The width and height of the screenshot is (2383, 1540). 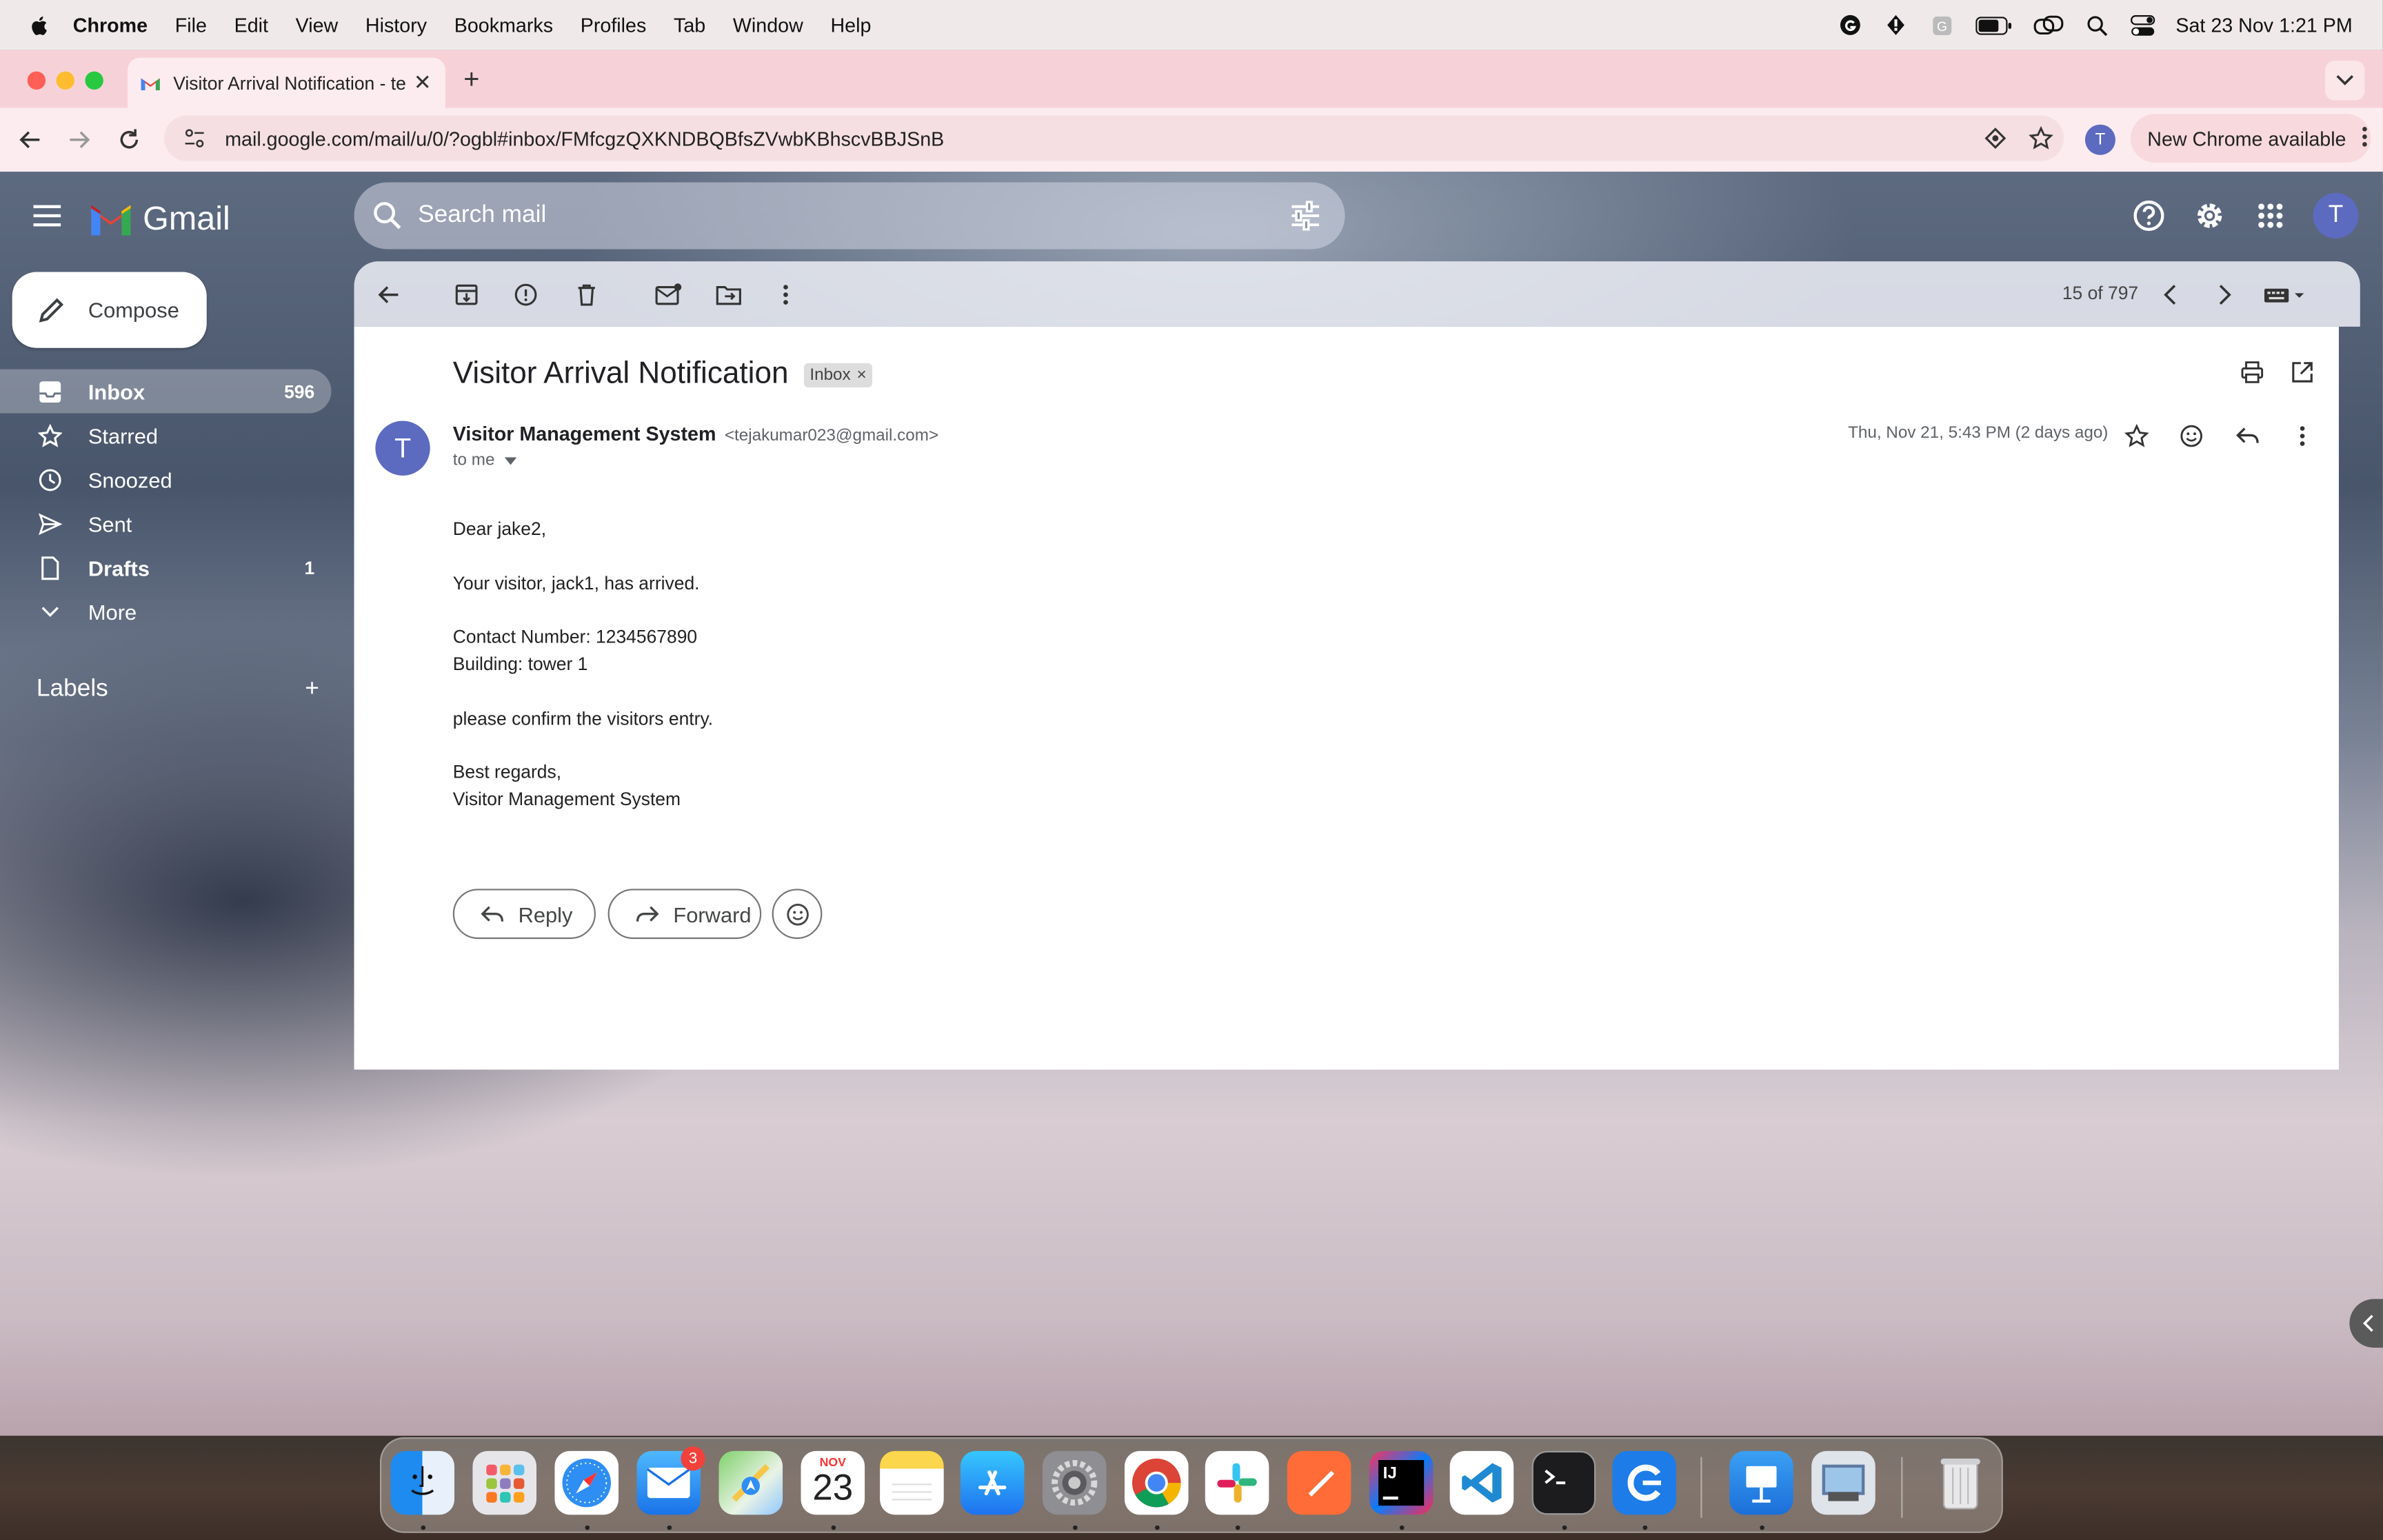 What do you see at coordinates (785, 295) in the screenshot?
I see `more-actions-icon` at bounding box center [785, 295].